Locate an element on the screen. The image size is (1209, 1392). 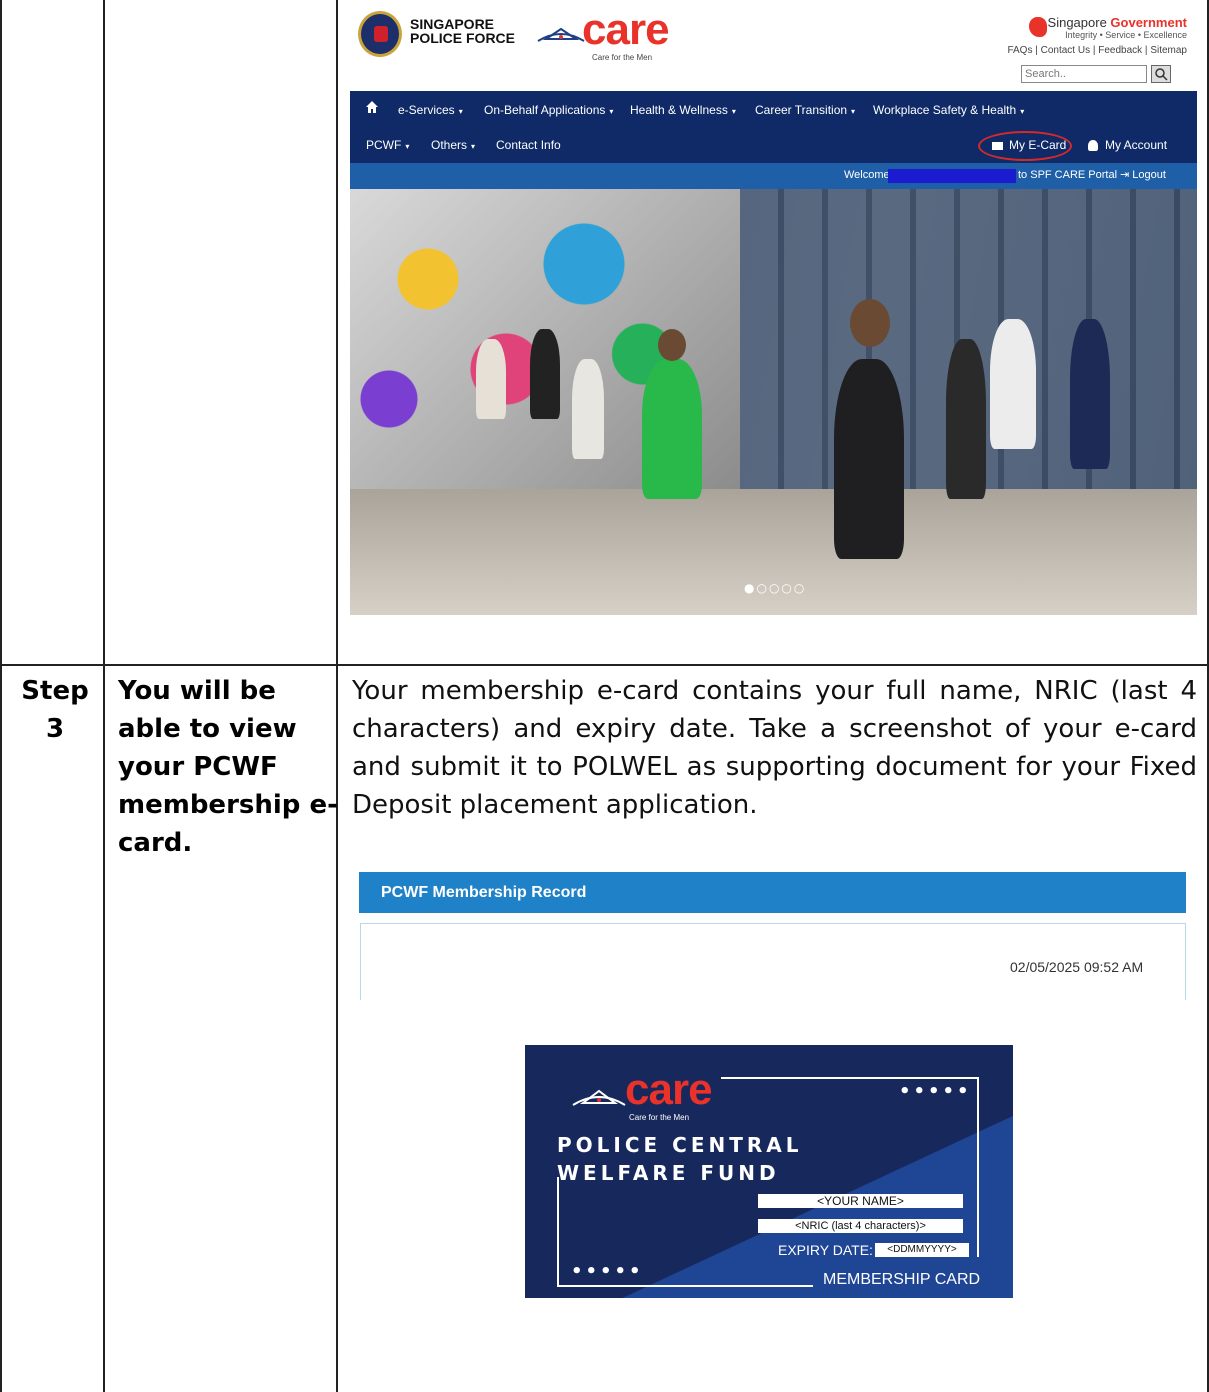
nav-label: Others is located at coordinates (449, 145).